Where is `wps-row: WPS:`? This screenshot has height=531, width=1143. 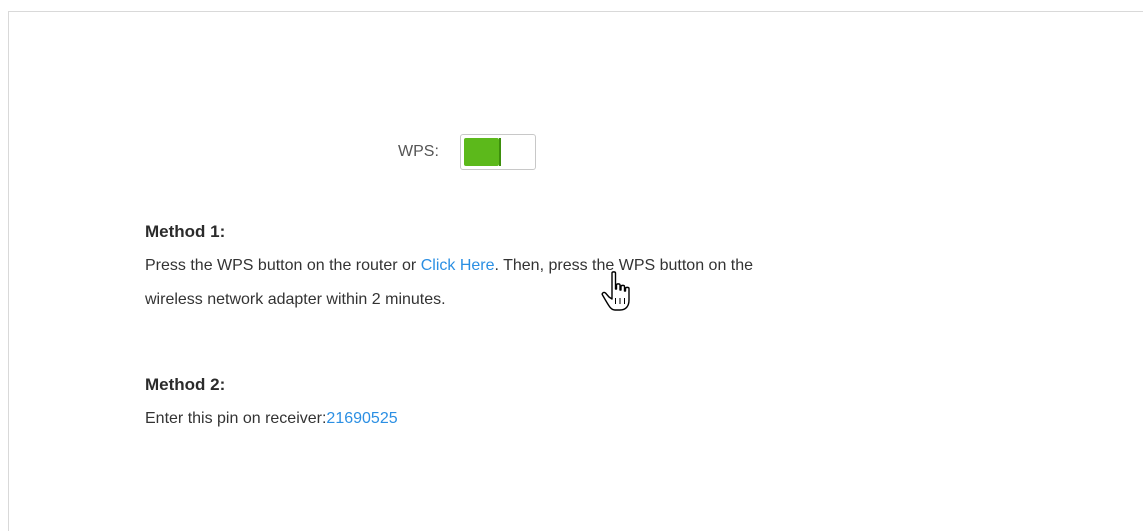
wps-row: WPS: is located at coordinates (467, 152).